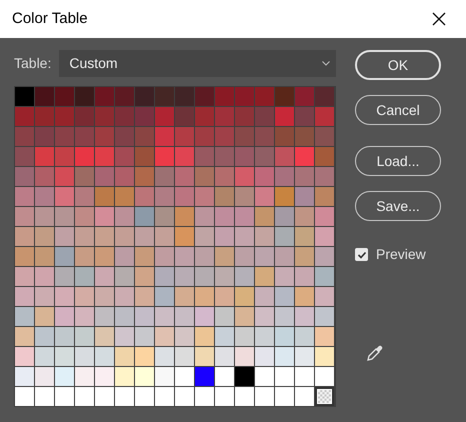  Describe the element at coordinates (398, 65) in the screenshot. I see `dialog-button: OK` at that location.